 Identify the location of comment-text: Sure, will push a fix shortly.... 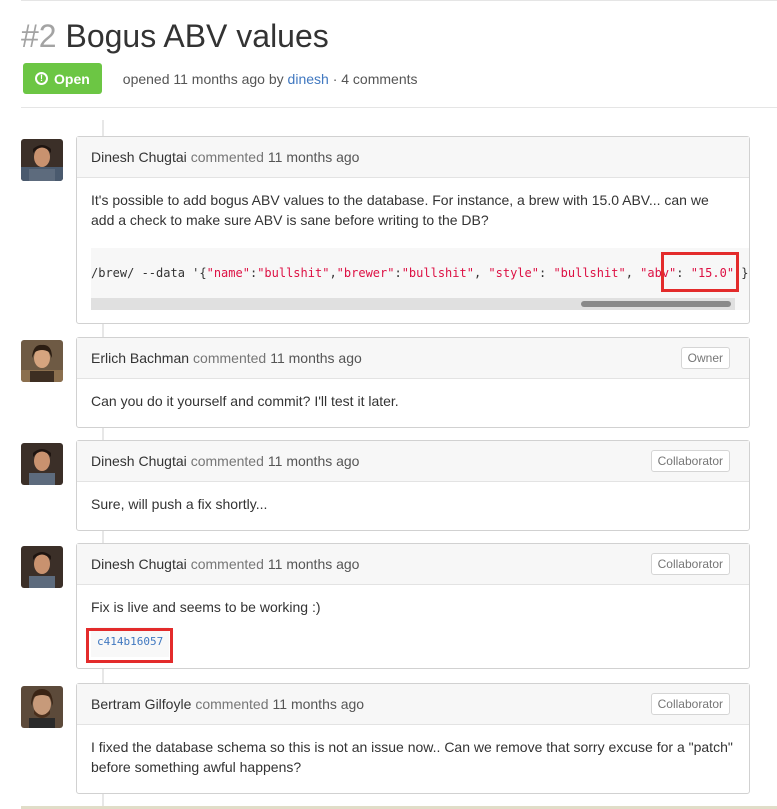
(179, 504).